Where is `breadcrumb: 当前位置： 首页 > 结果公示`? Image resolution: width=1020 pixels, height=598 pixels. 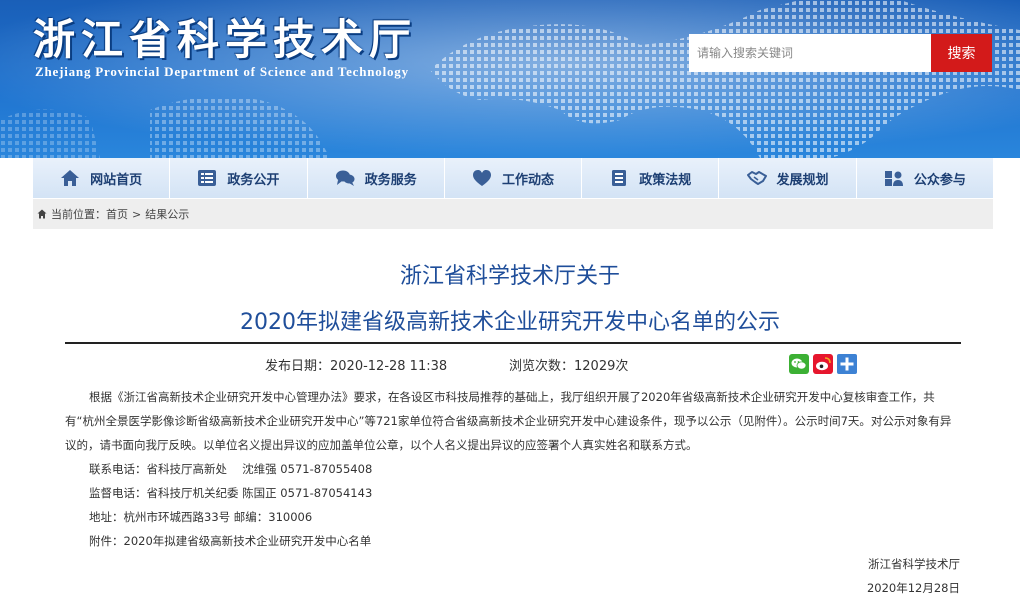 breadcrumb: 当前位置： 首页 > 结果公示 is located at coordinates (513, 214).